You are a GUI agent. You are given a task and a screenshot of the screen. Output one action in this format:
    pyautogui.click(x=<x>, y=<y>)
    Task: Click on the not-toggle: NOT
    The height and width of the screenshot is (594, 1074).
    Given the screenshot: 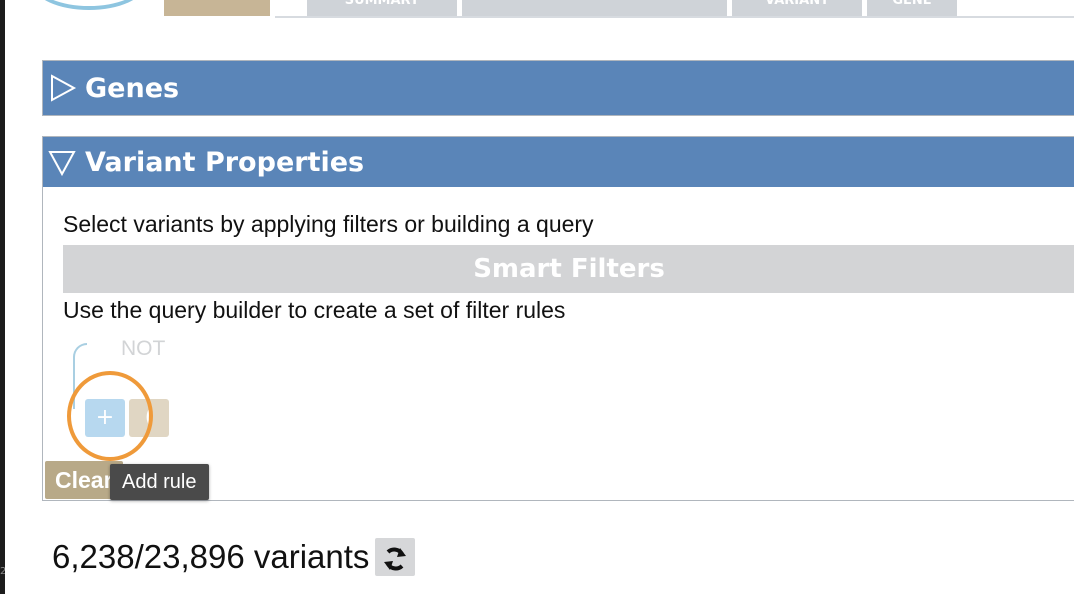 What is the action you would take?
    pyautogui.click(x=143, y=349)
    